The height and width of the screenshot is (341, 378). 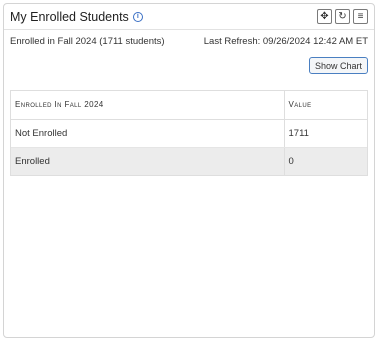 I want to click on move-icon: ✥, so click(x=324, y=16).